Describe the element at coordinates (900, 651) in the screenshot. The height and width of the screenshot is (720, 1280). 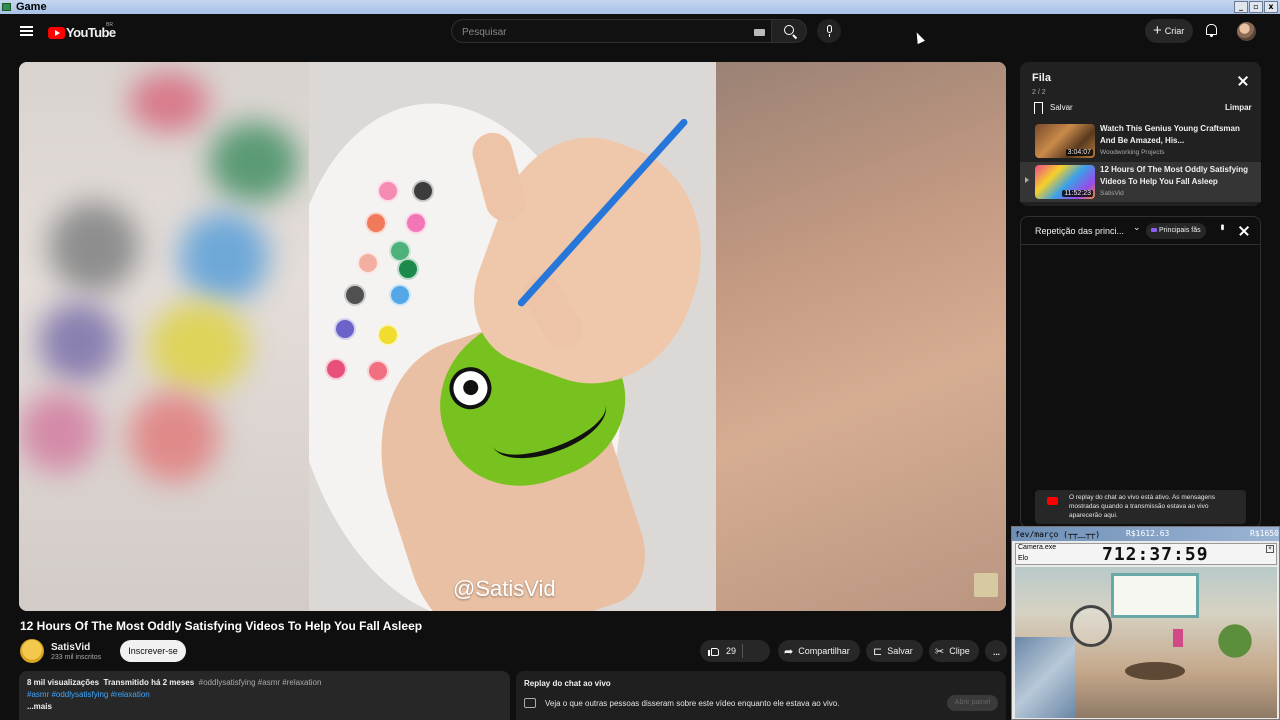
I see `save-label: Salvar` at that location.